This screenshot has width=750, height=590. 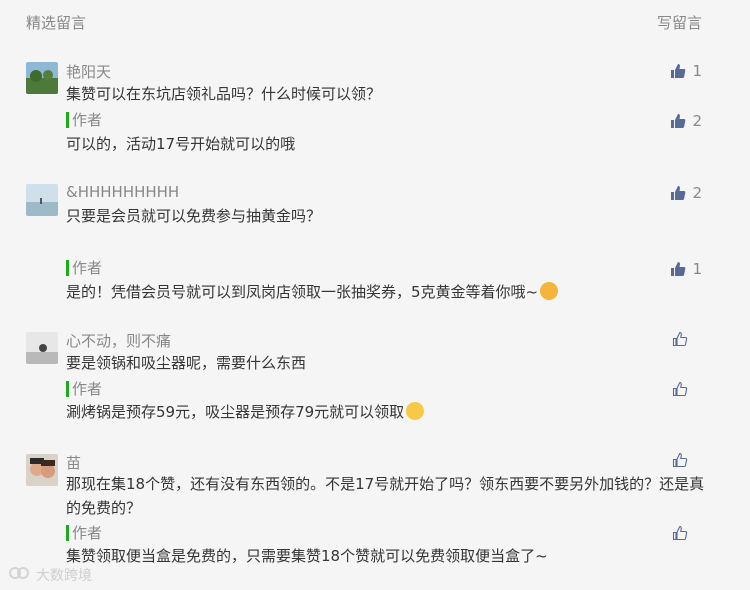 I want to click on watermark-text: 大数跨境, so click(x=64, y=576).